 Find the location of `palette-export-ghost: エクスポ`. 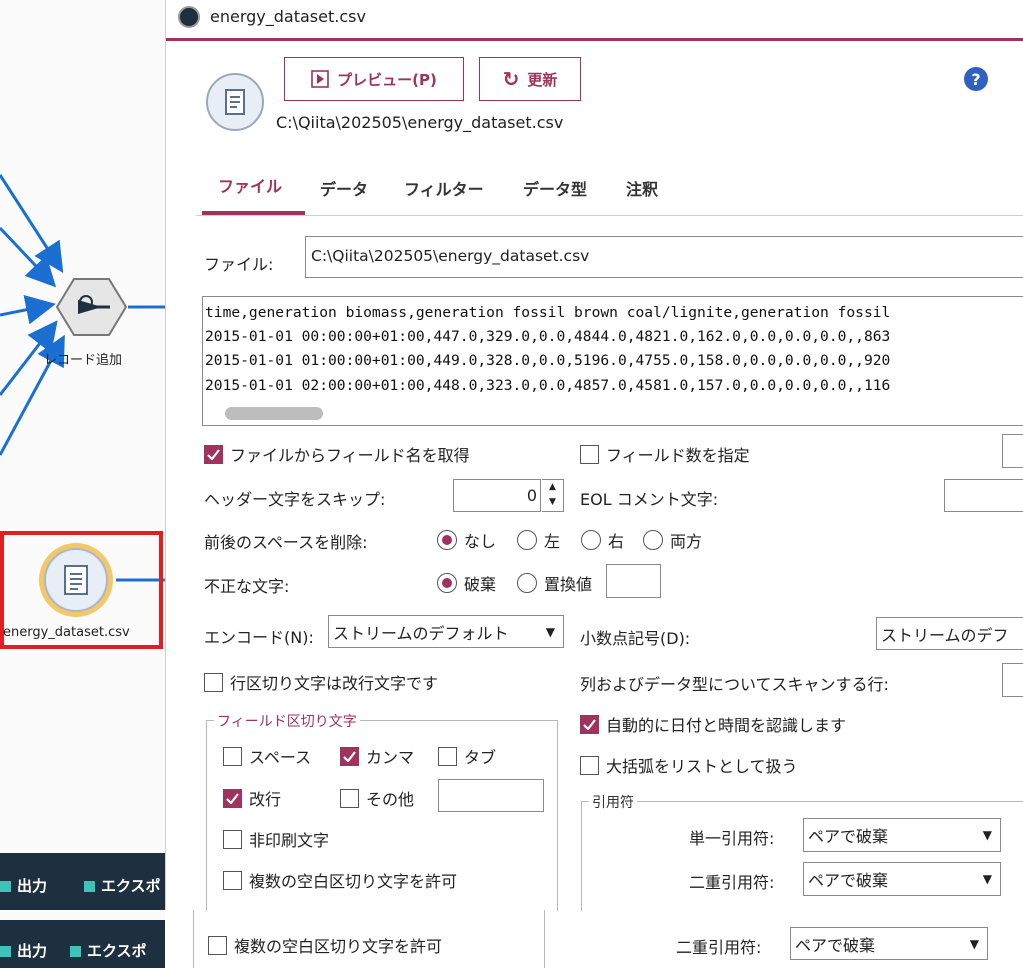

palette-export-ghost: エクスポ is located at coordinates (108, 950).